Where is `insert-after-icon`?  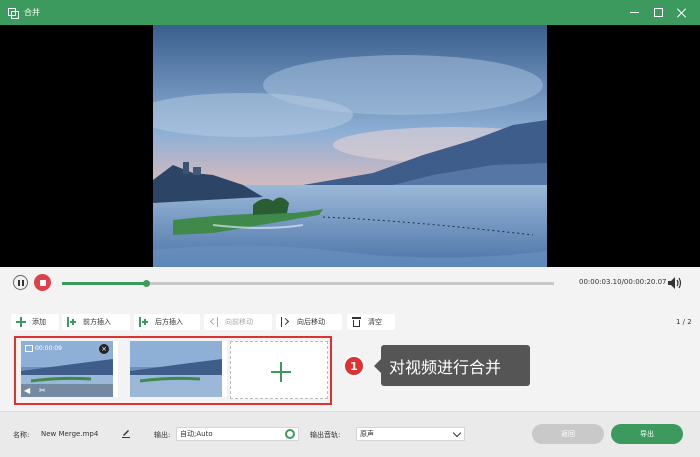
insert-after-icon is located at coordinates (144, 322).